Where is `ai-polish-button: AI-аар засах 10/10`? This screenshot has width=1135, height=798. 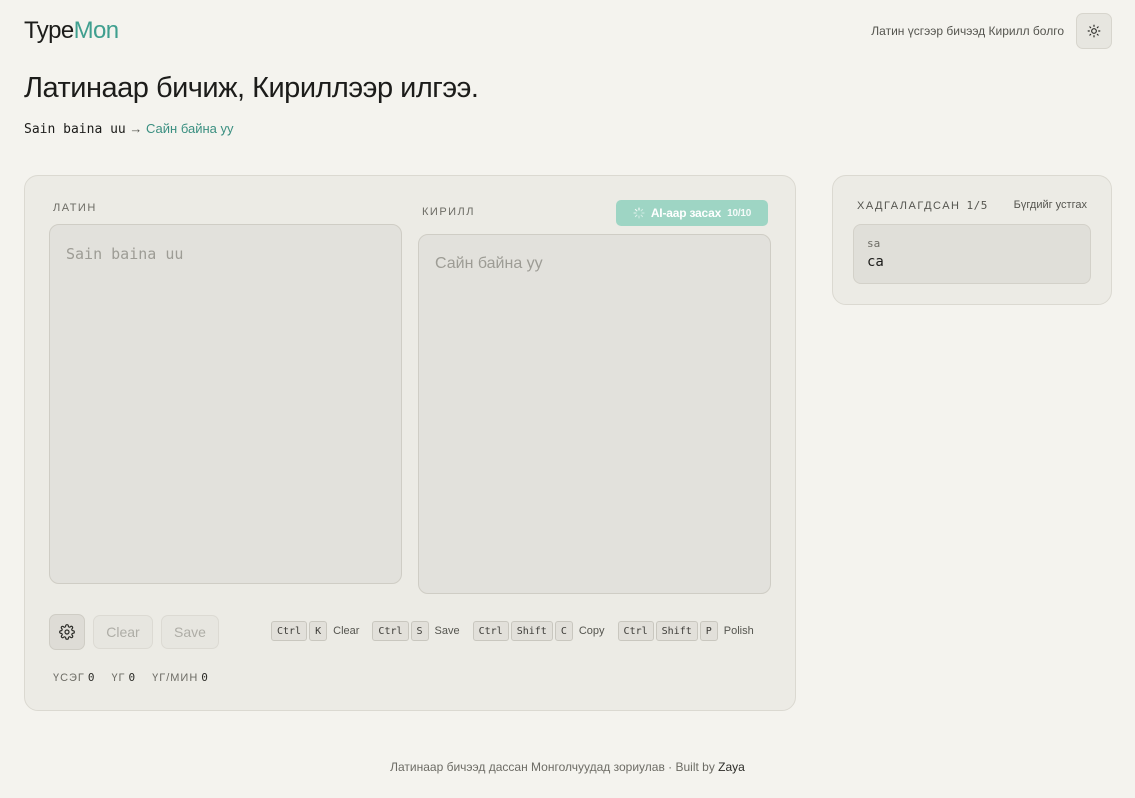
ai-polish-button: AI-аар засах 10/10 is located at coordinates (692, 213).